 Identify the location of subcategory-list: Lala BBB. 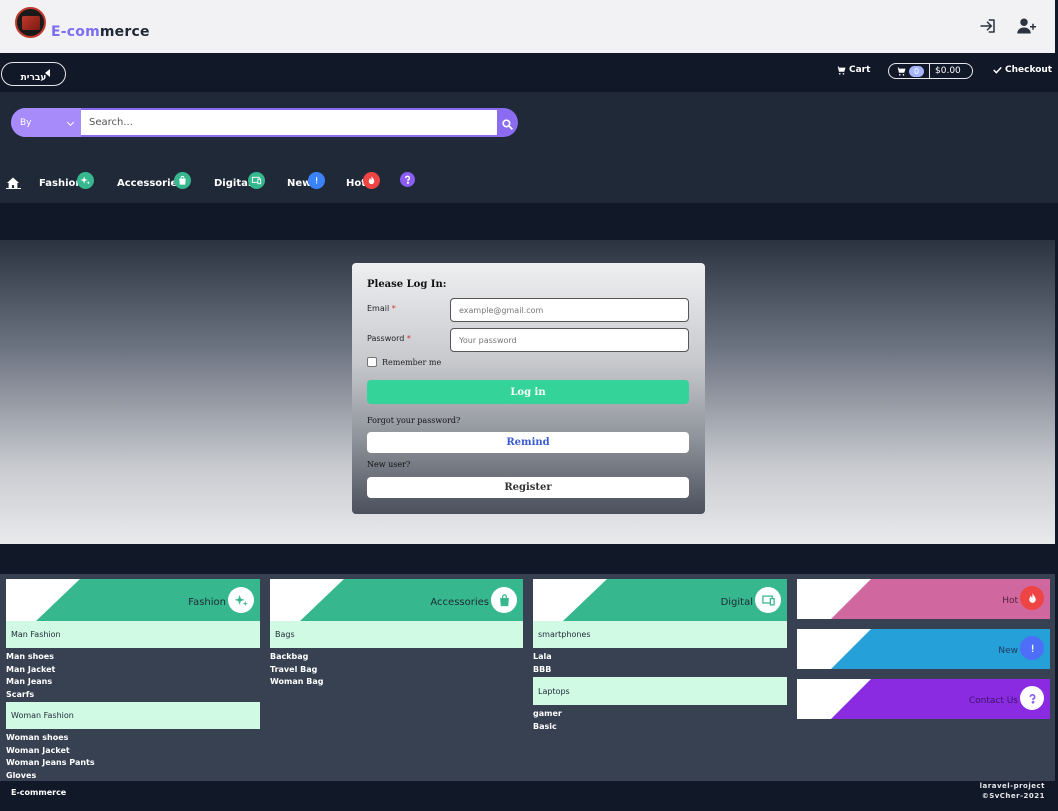
(660, 662).